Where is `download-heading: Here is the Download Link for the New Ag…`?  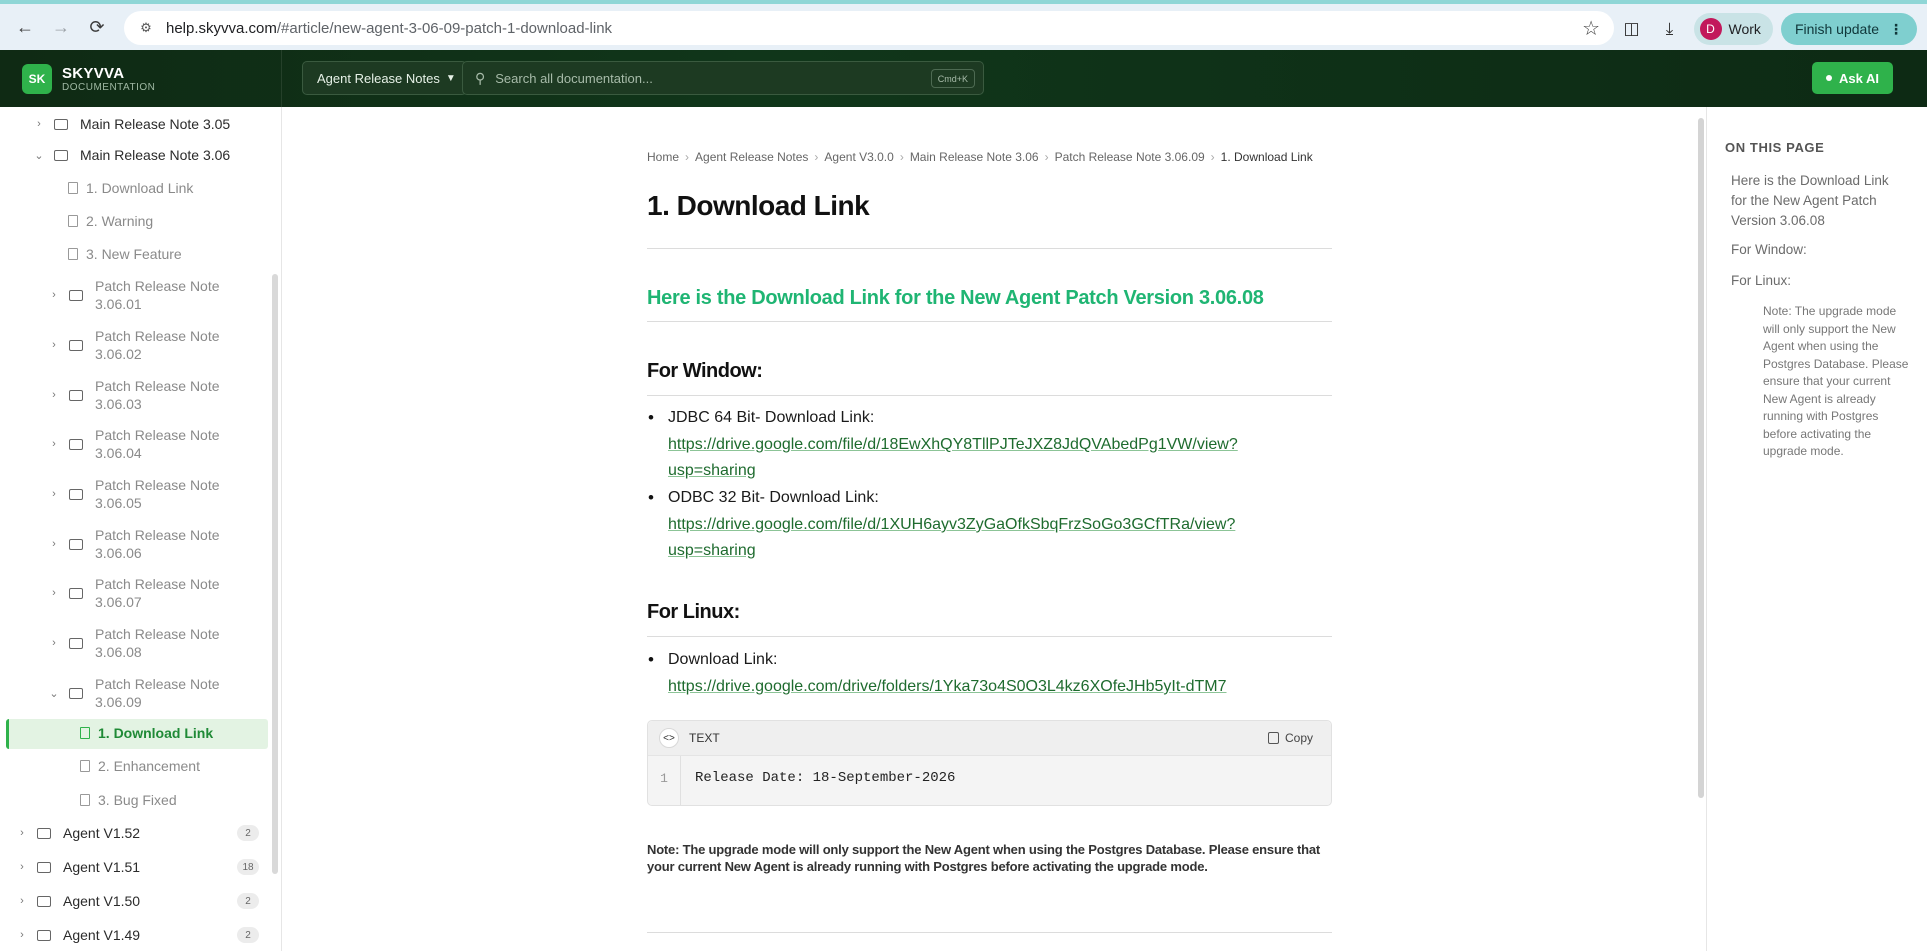 download-heading: Here is the Download Link for the New Ag… is located at coordinates (955, 298).